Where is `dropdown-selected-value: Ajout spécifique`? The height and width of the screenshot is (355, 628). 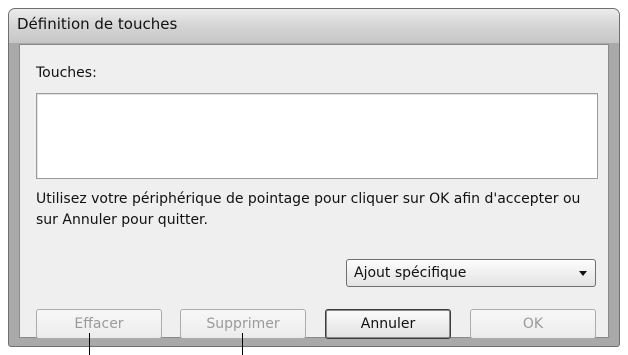 dropdown-selected-value: Ajout spécifique is located at coordinates (410, 273).